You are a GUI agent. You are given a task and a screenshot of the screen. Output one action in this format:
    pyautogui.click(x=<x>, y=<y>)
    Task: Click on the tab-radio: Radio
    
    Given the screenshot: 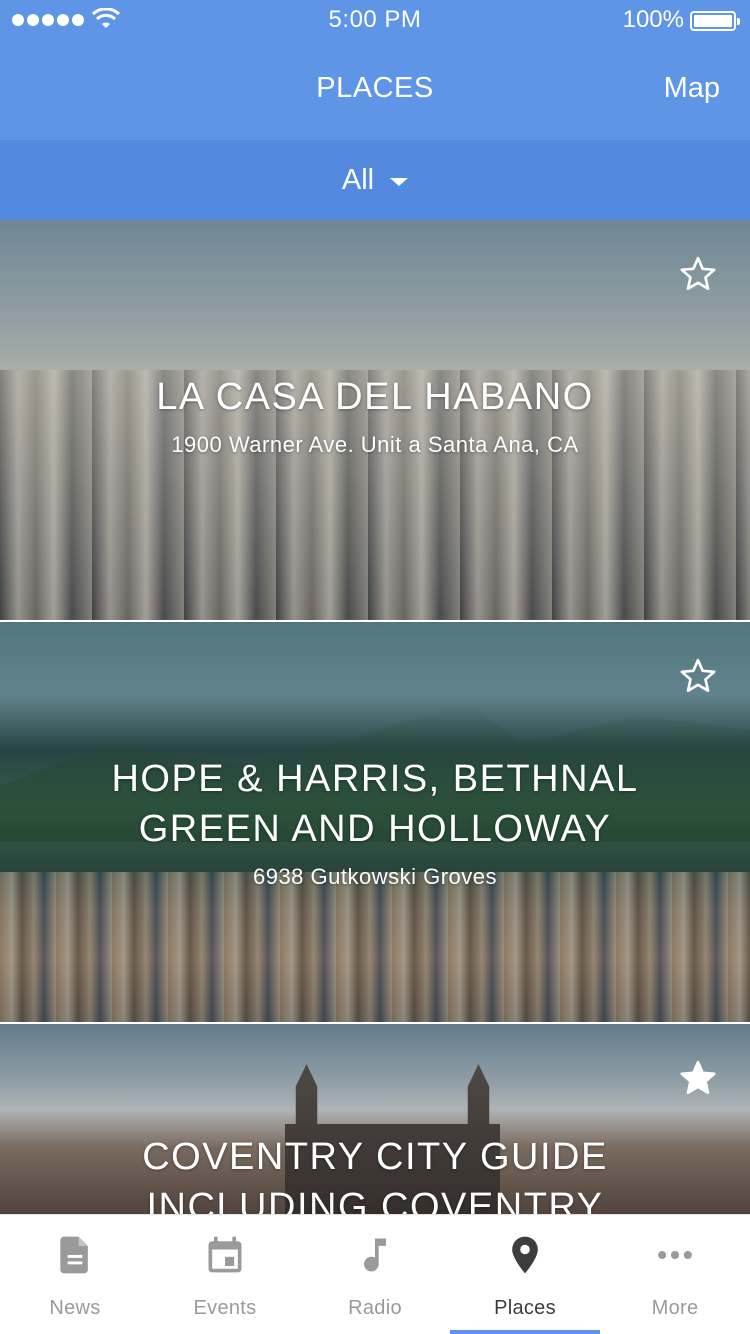 What is the action you would take?
    pyautogui.click(x=375, y=1274)
    